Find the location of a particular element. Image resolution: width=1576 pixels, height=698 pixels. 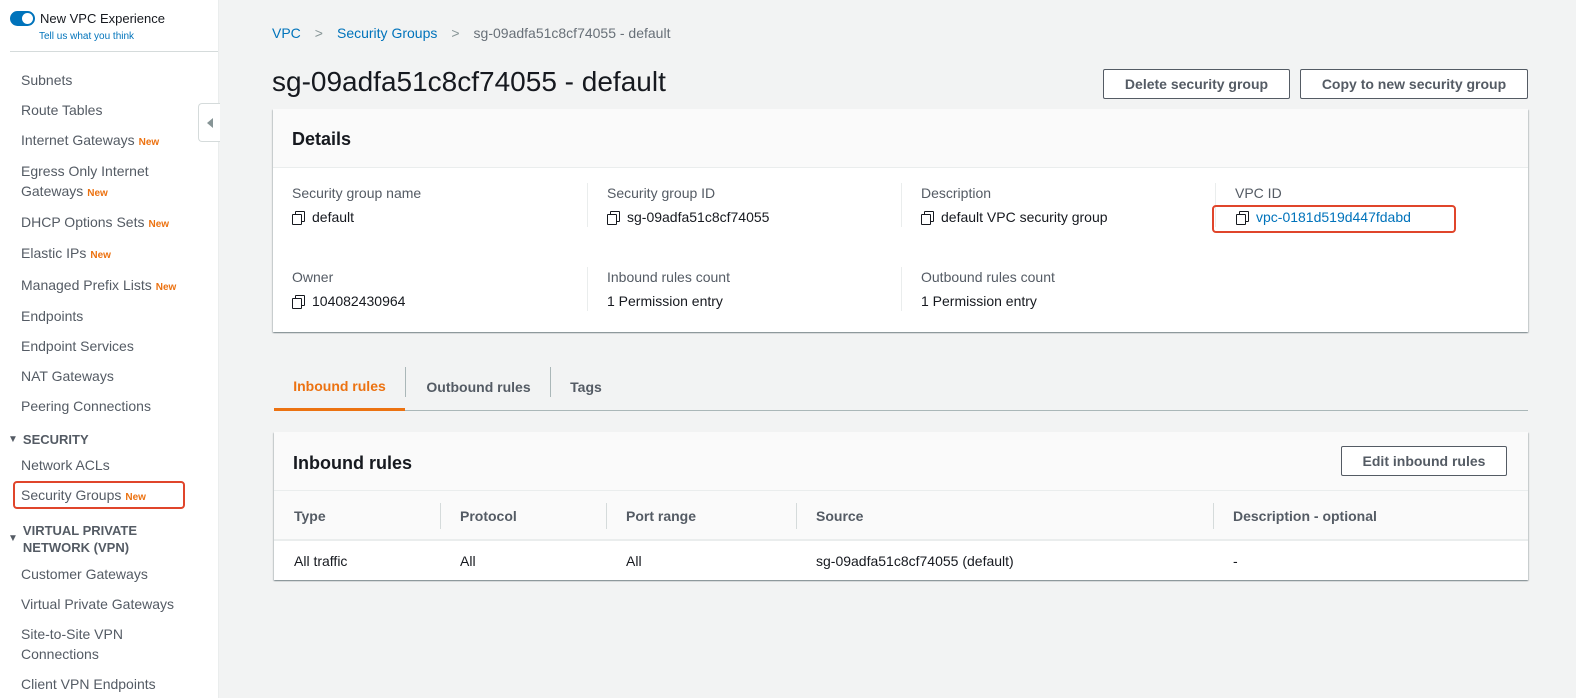

sidebar-item-peering-connections: Peering Connections is located at coordinates (86, 406).